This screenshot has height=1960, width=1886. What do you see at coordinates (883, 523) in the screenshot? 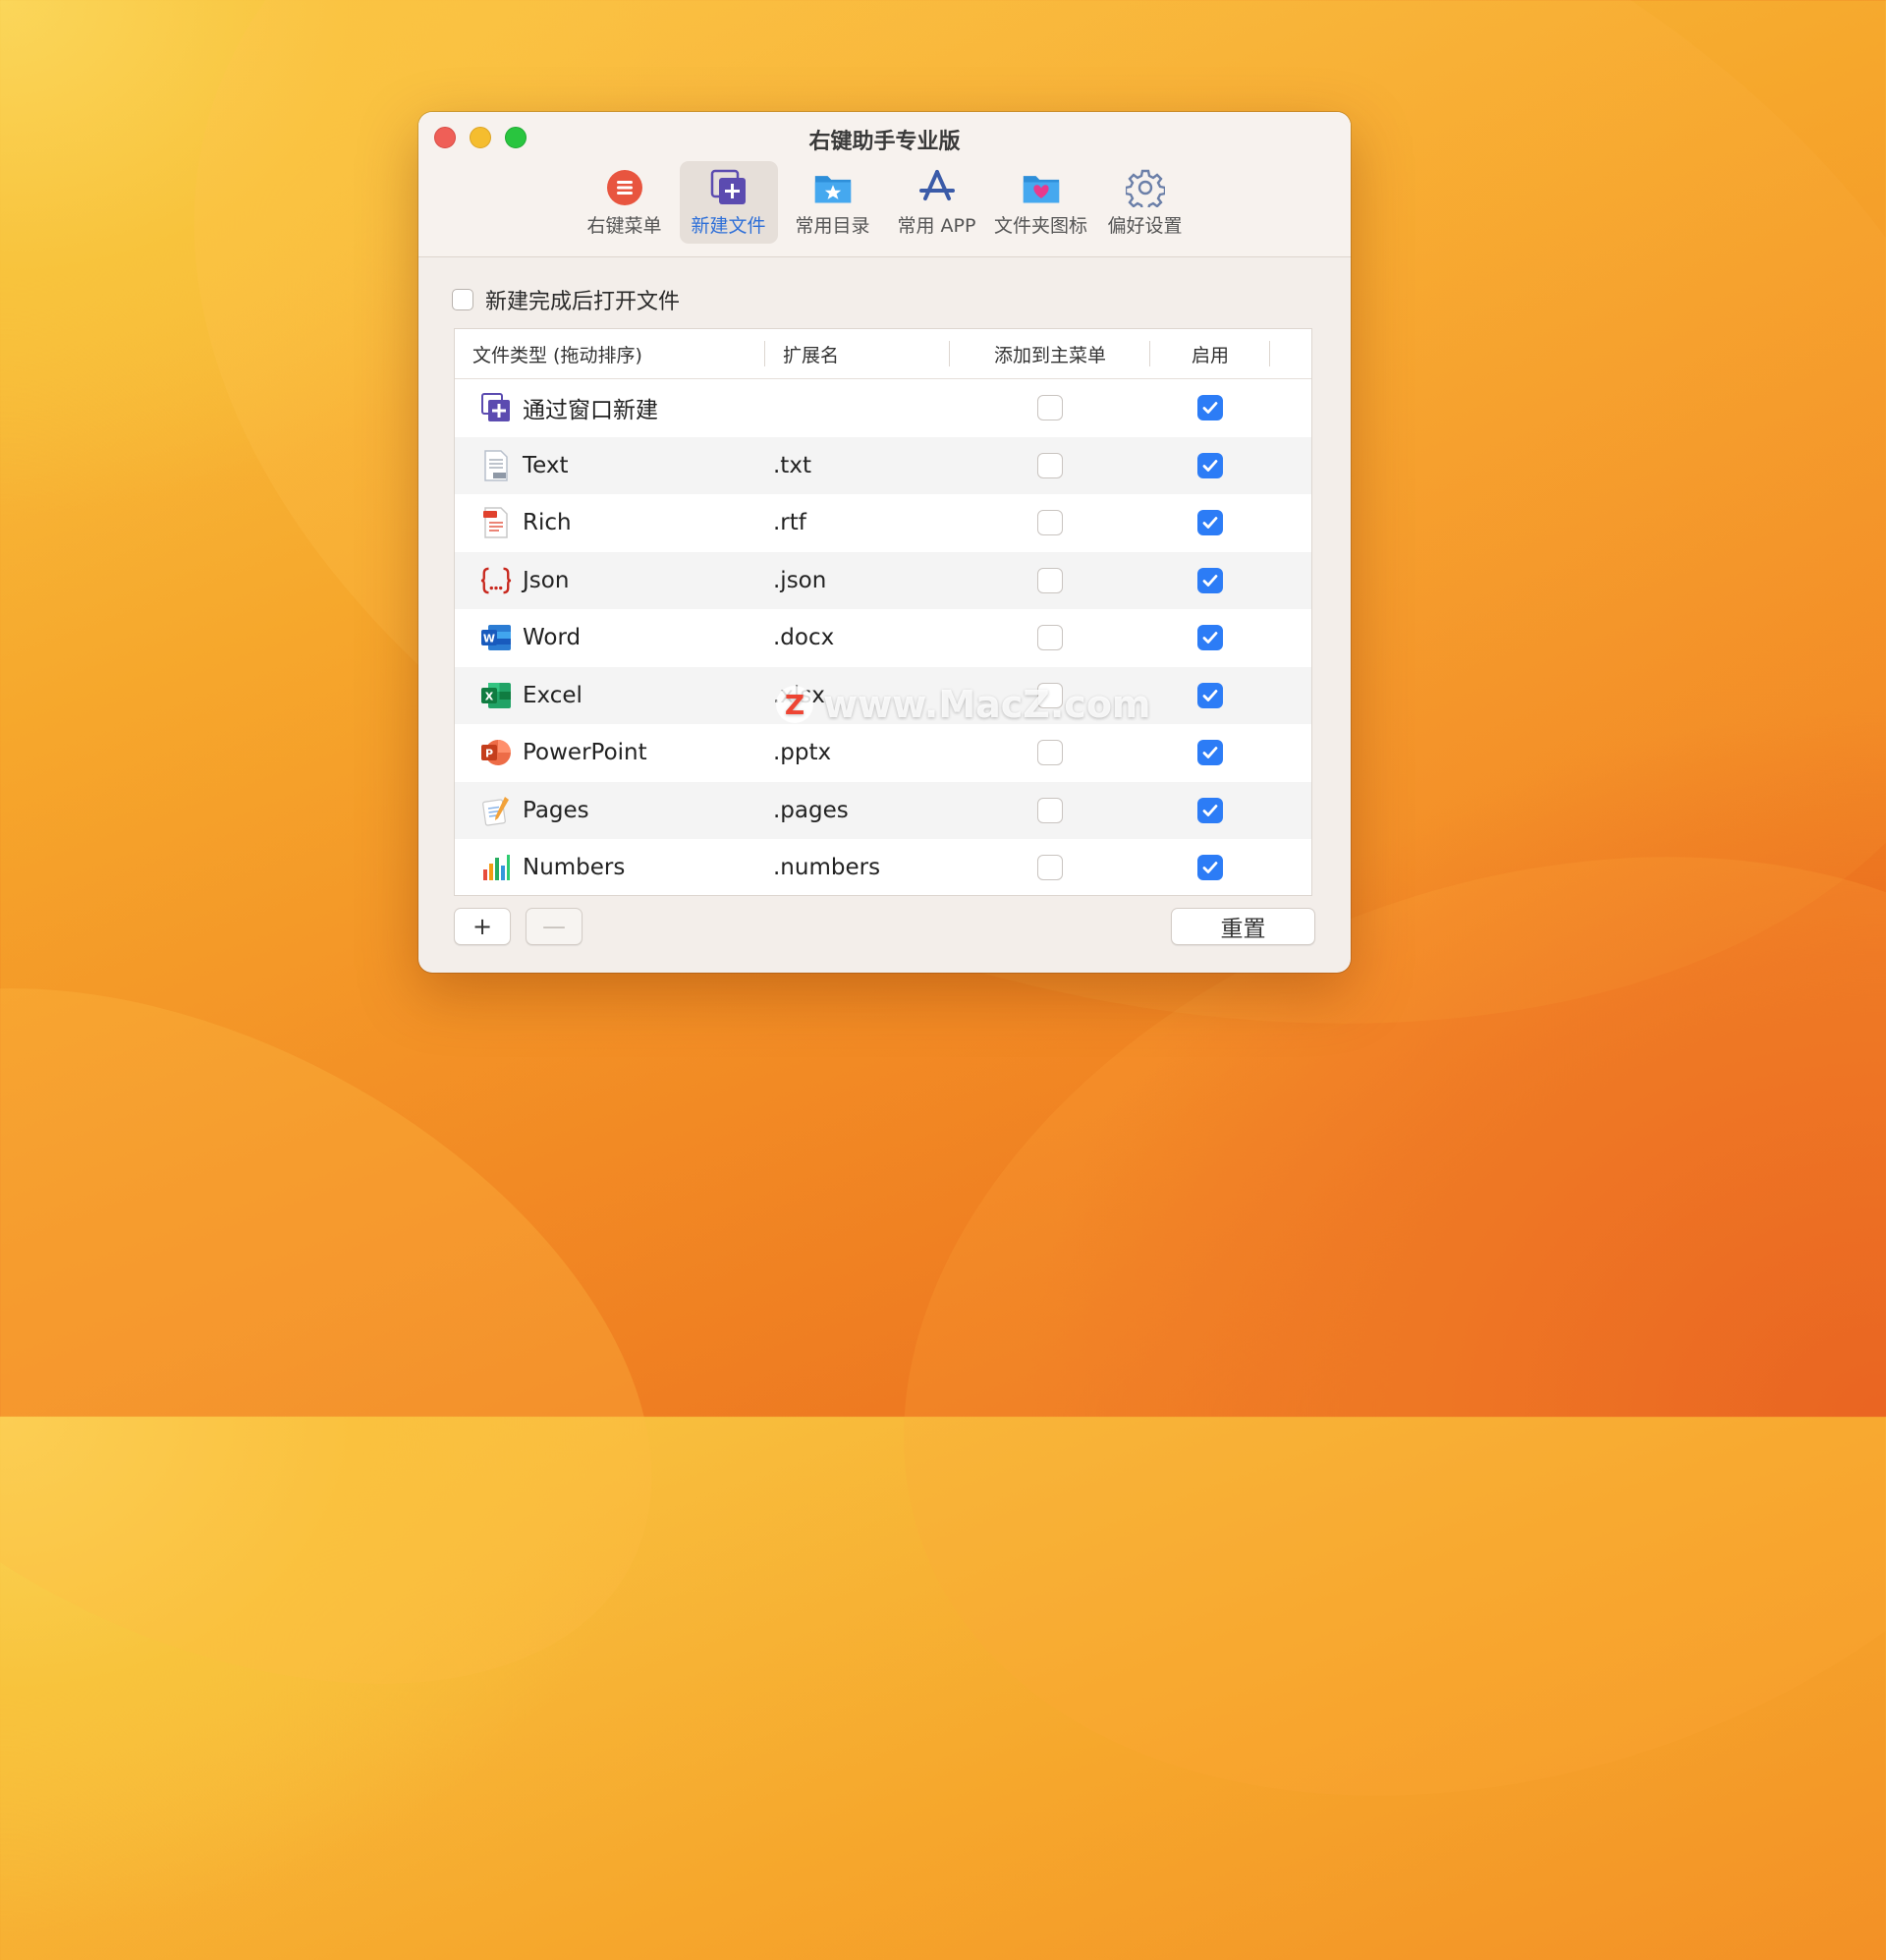
I see `table-row: Rich .rtf` at bounding box center [883, 523].